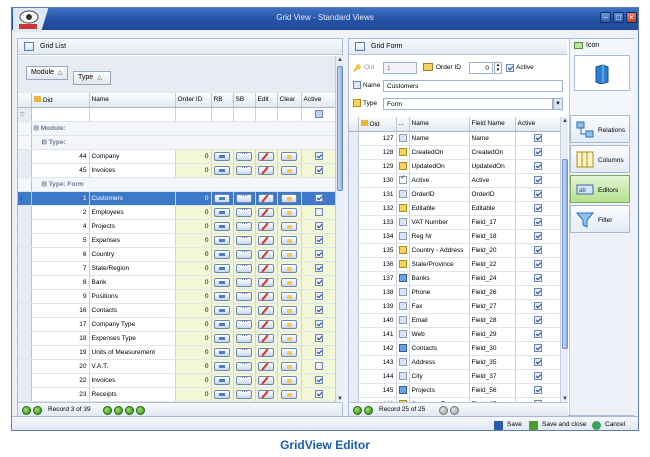 This screenshot has height=457, width=650. Describe the element at coordinates (132, 254) in the screenshot. I see `name-cell: Country` at that location.